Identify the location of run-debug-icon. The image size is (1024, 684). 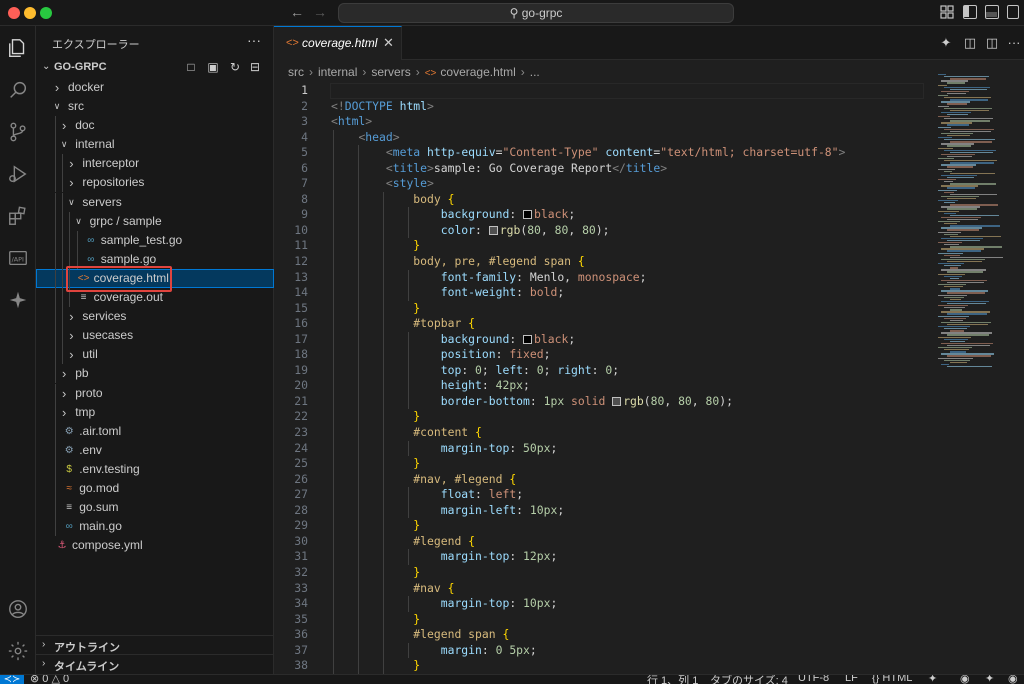
(18, 174).